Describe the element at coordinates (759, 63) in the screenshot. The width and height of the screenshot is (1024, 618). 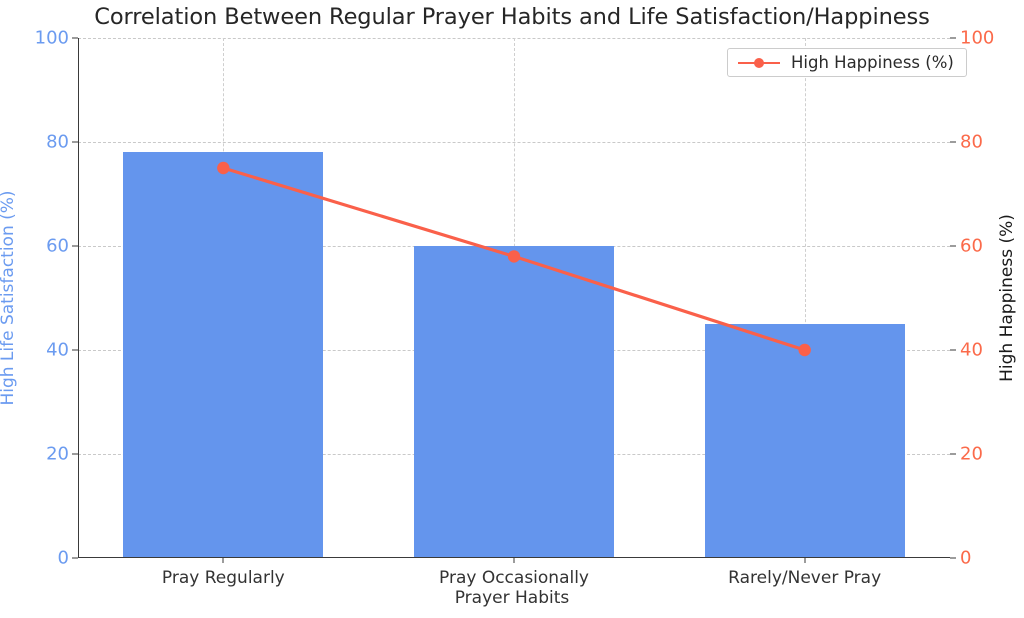
I see `legend-line-marker-icon` at that location.